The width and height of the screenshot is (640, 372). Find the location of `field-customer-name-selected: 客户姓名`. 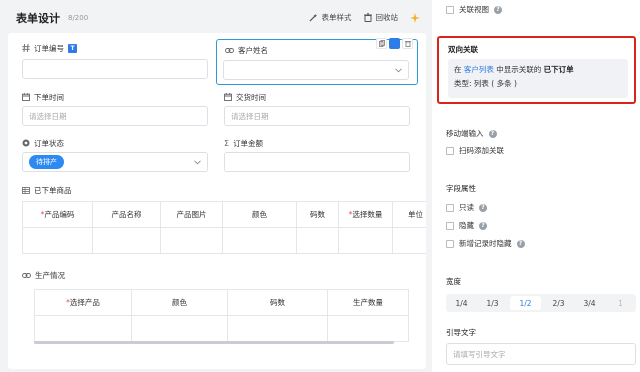

field-customer-name-selected: 客户姓名 is located at coordinates (317, 61).